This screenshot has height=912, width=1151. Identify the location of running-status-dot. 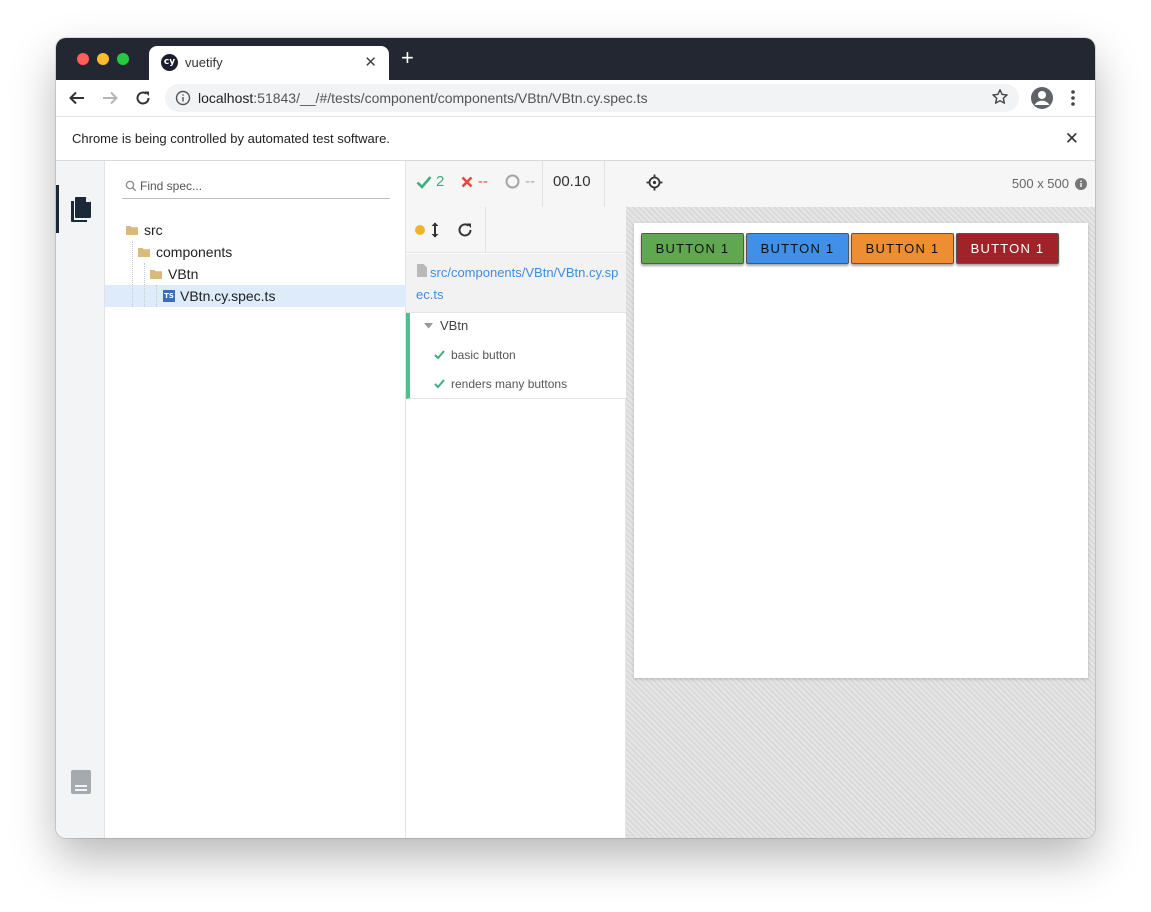
(420, 230).